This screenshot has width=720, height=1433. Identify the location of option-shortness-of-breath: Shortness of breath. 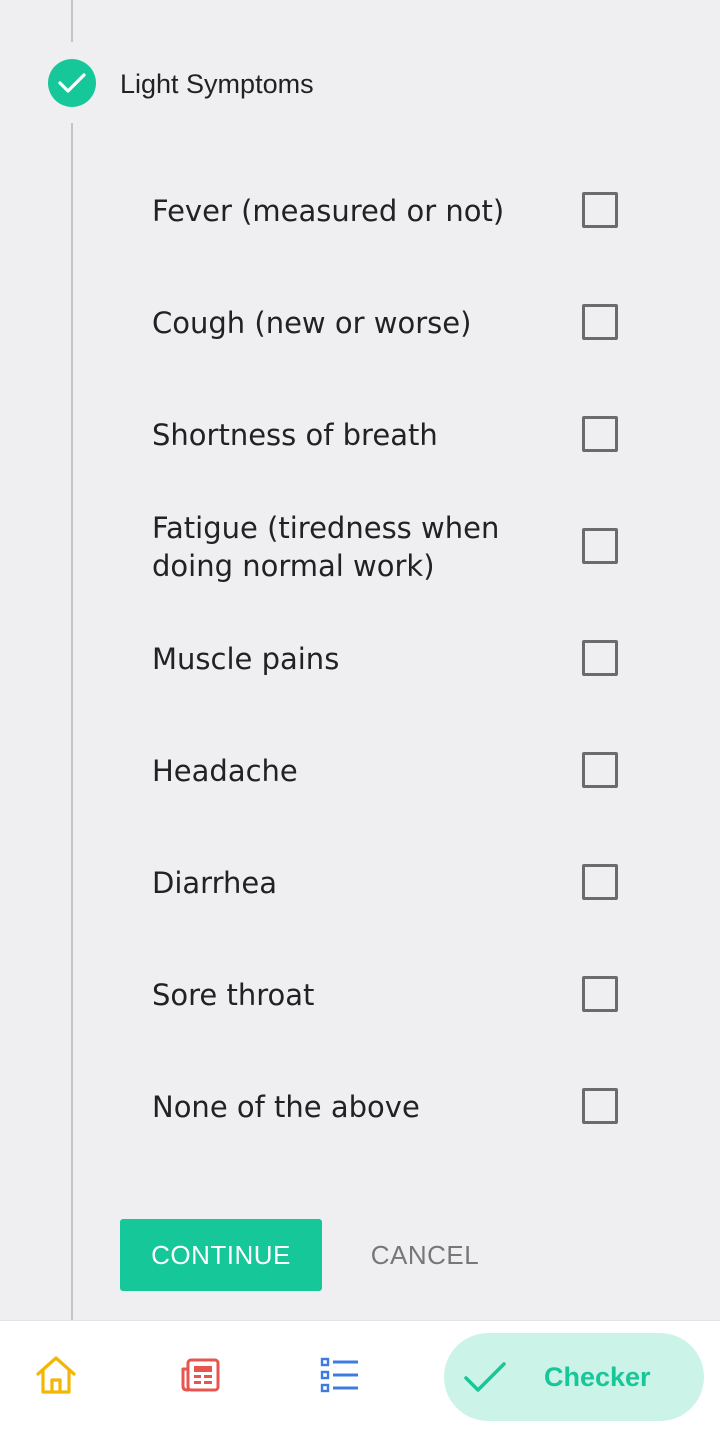
(387, 435).